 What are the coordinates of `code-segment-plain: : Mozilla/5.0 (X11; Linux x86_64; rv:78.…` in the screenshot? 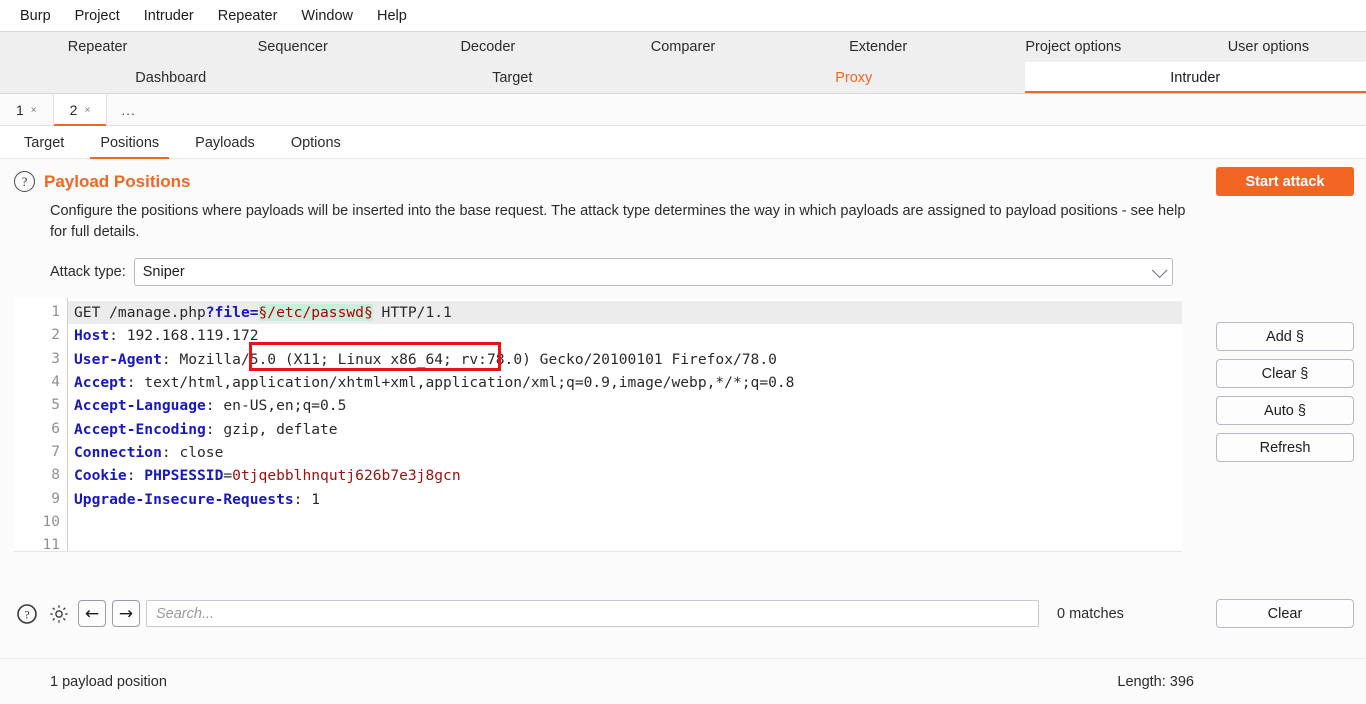 It's located at (469, 359).